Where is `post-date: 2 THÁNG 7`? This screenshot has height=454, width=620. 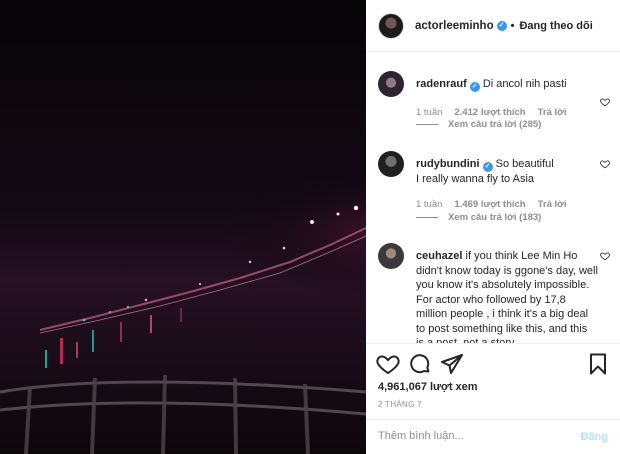 post-date: 2 THÁNG 7 is located at coordinates (400, 404).